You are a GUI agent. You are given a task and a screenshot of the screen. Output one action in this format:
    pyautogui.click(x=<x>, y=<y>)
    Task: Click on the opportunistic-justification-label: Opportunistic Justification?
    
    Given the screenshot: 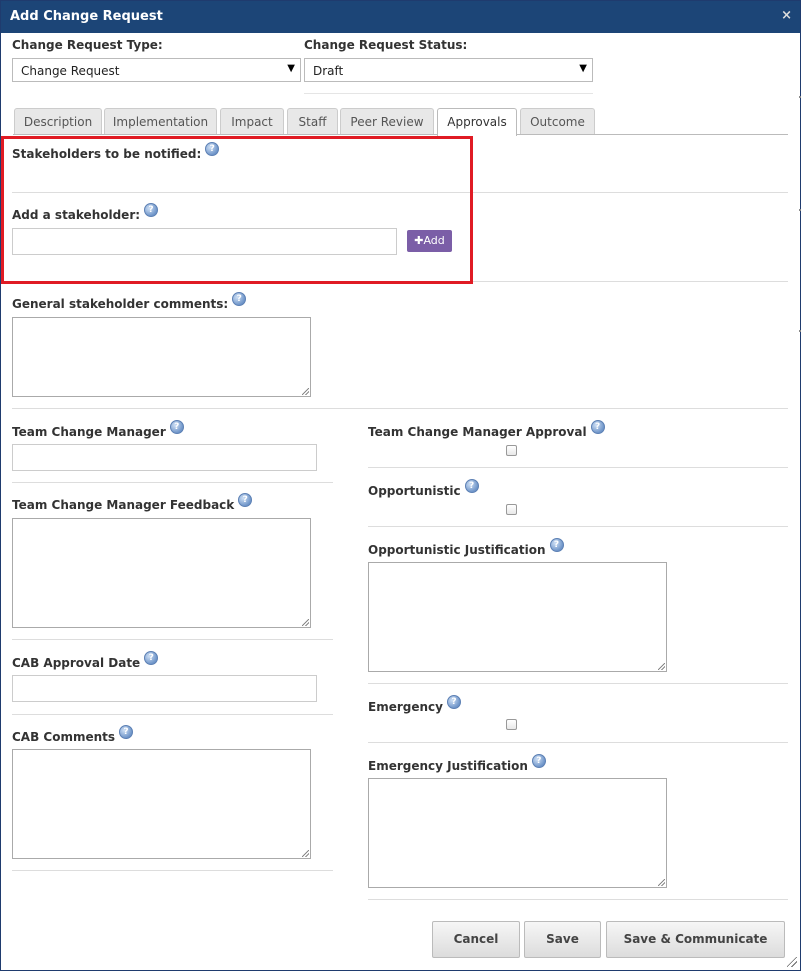 What is the action you would take?
    pyautogui.click(x=466, y=547)
    